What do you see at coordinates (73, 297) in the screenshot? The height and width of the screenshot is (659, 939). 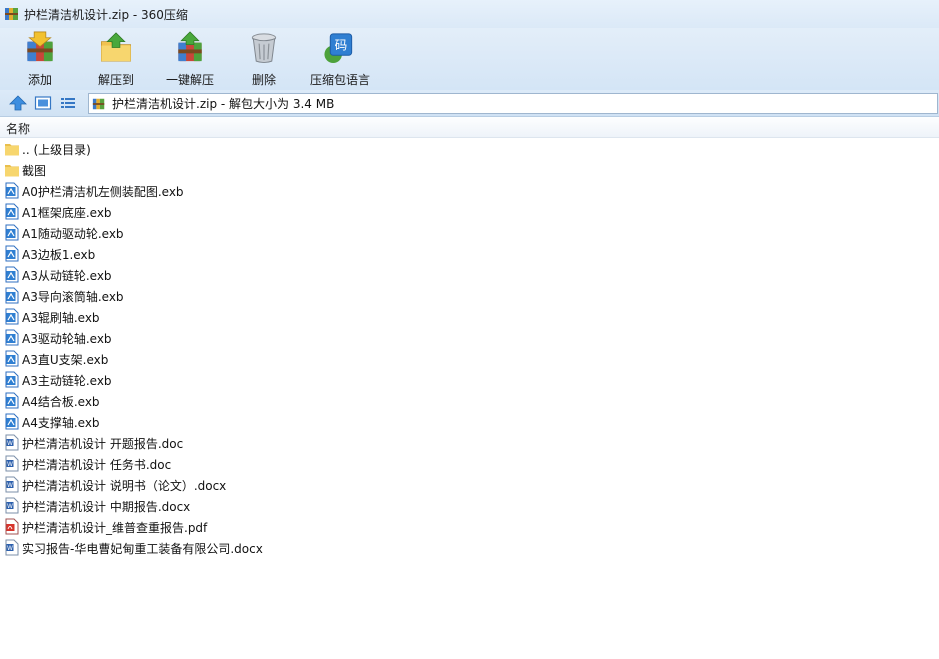 I see `file-name: A3导向滚筒轴.exb` at bounding box center [73, 297].